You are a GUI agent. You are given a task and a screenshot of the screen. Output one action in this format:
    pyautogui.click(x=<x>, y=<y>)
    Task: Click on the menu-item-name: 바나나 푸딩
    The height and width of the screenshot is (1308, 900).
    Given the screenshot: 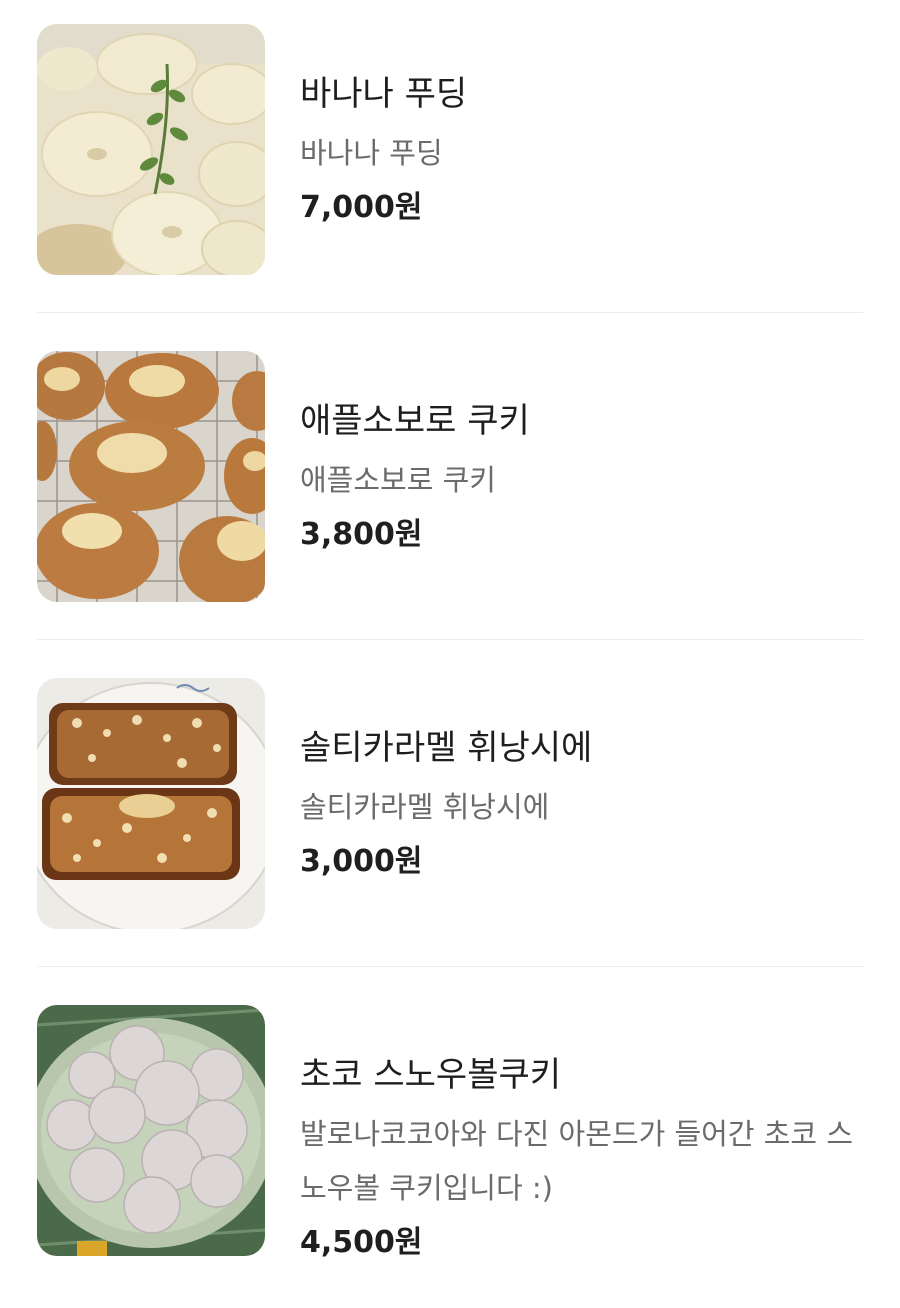 What is the action you would take?
    pyautogui.click(x=384, y=94)
    